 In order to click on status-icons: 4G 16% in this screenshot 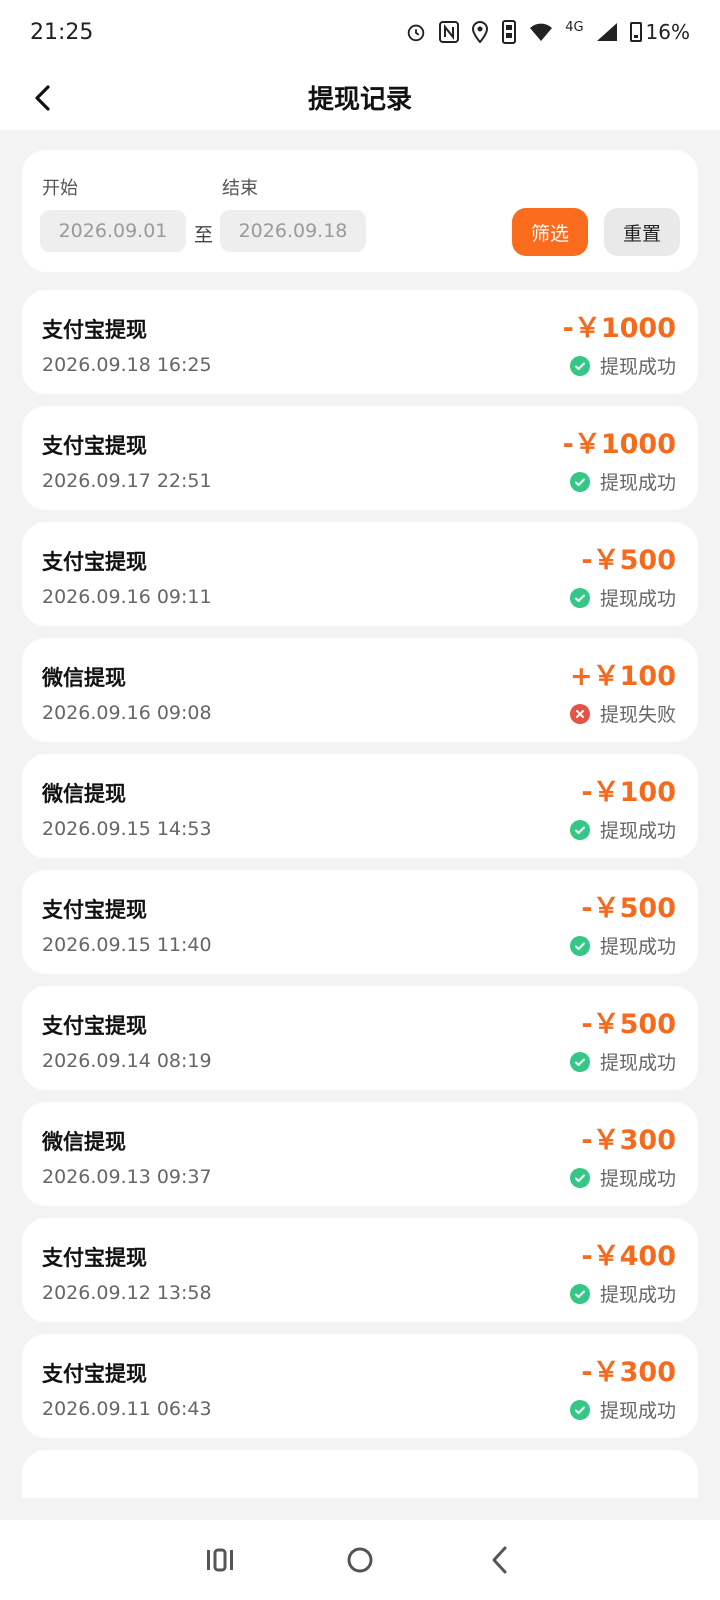, I will do `click(547, 32)`.